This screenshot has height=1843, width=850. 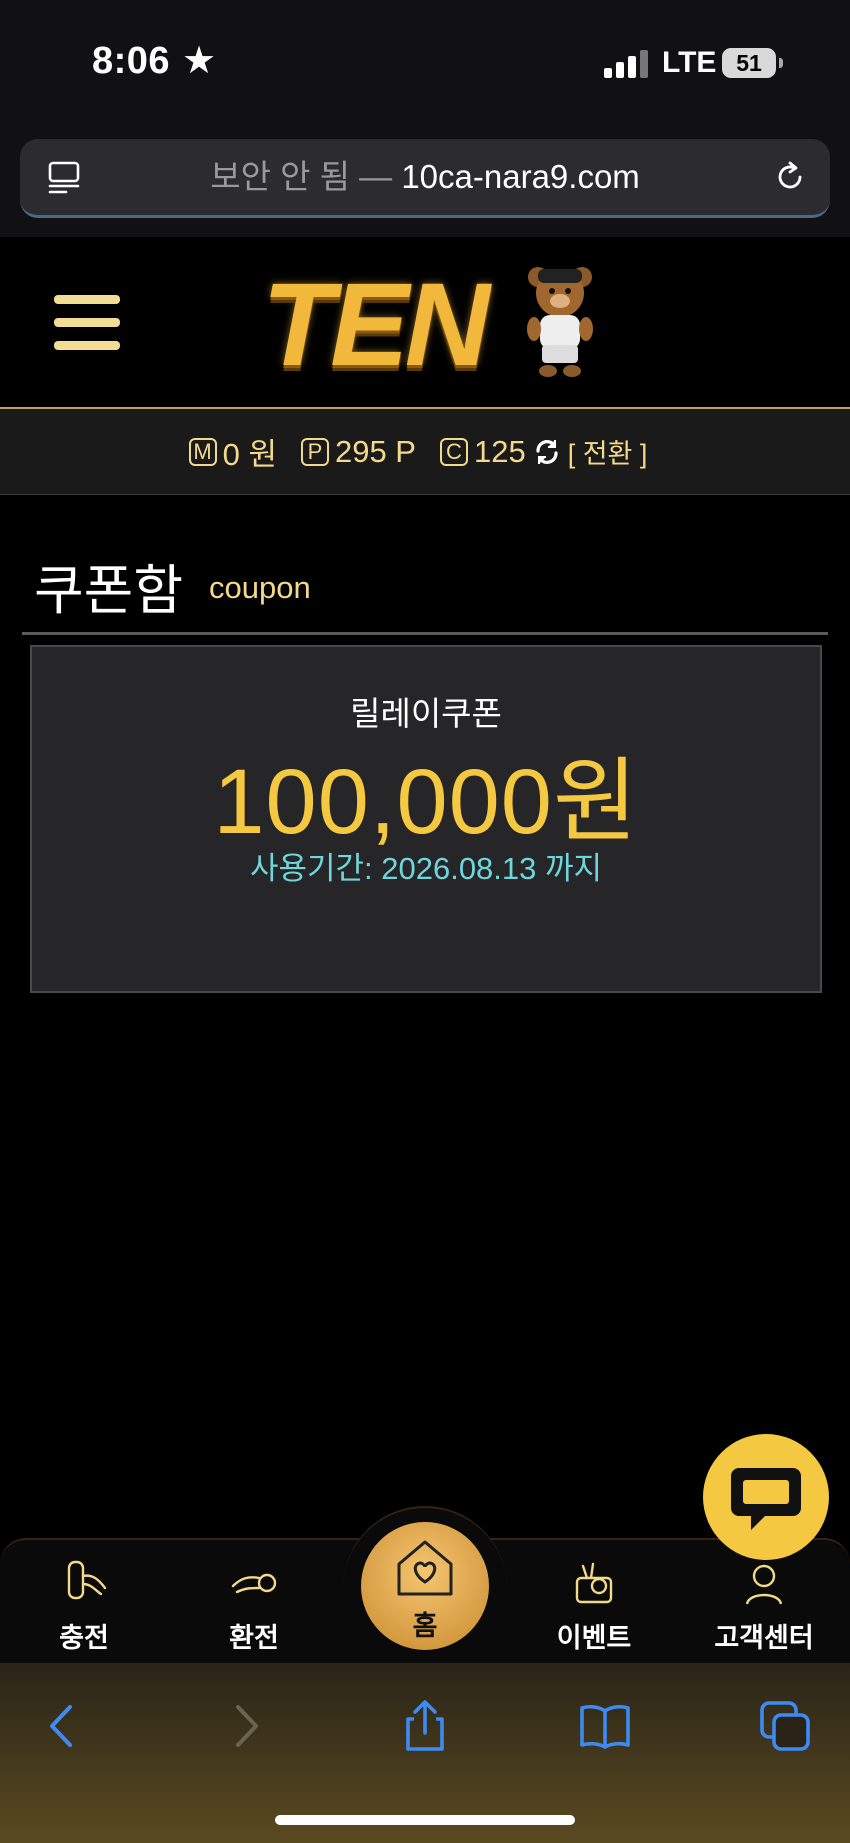 I want to click on point-value: 295 P, so click(x=375, y=451).